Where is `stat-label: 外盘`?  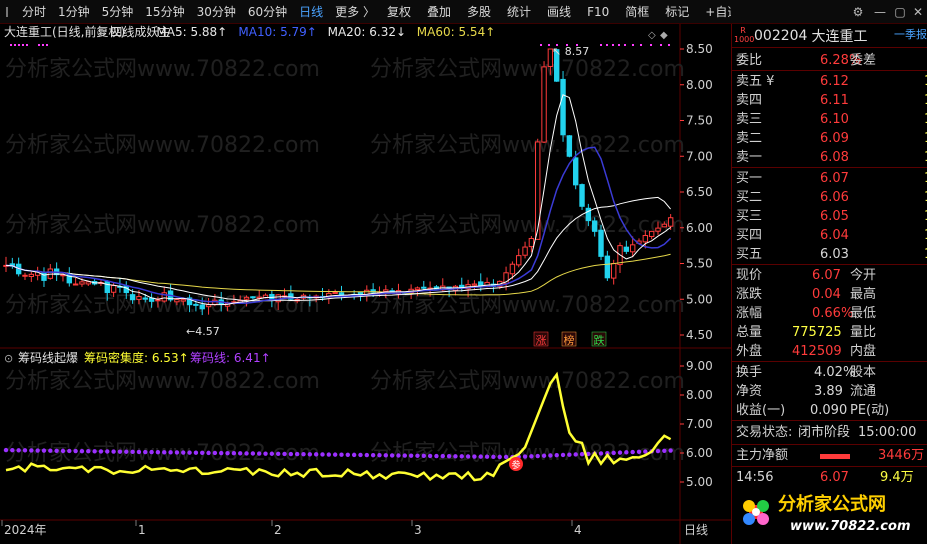 stat-label: 外盘 is located at coordinates (749, 351).